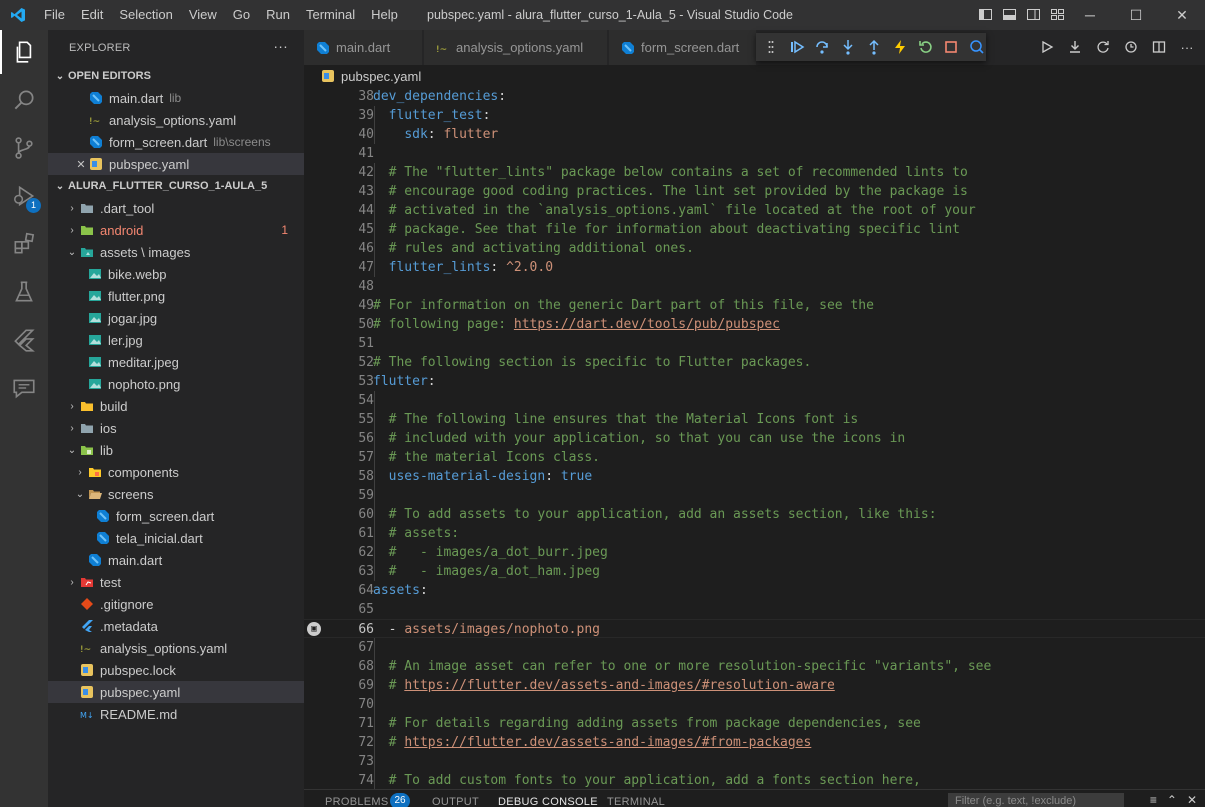  I want to click on tree-item: form_screen.dart, so click(176, 516).